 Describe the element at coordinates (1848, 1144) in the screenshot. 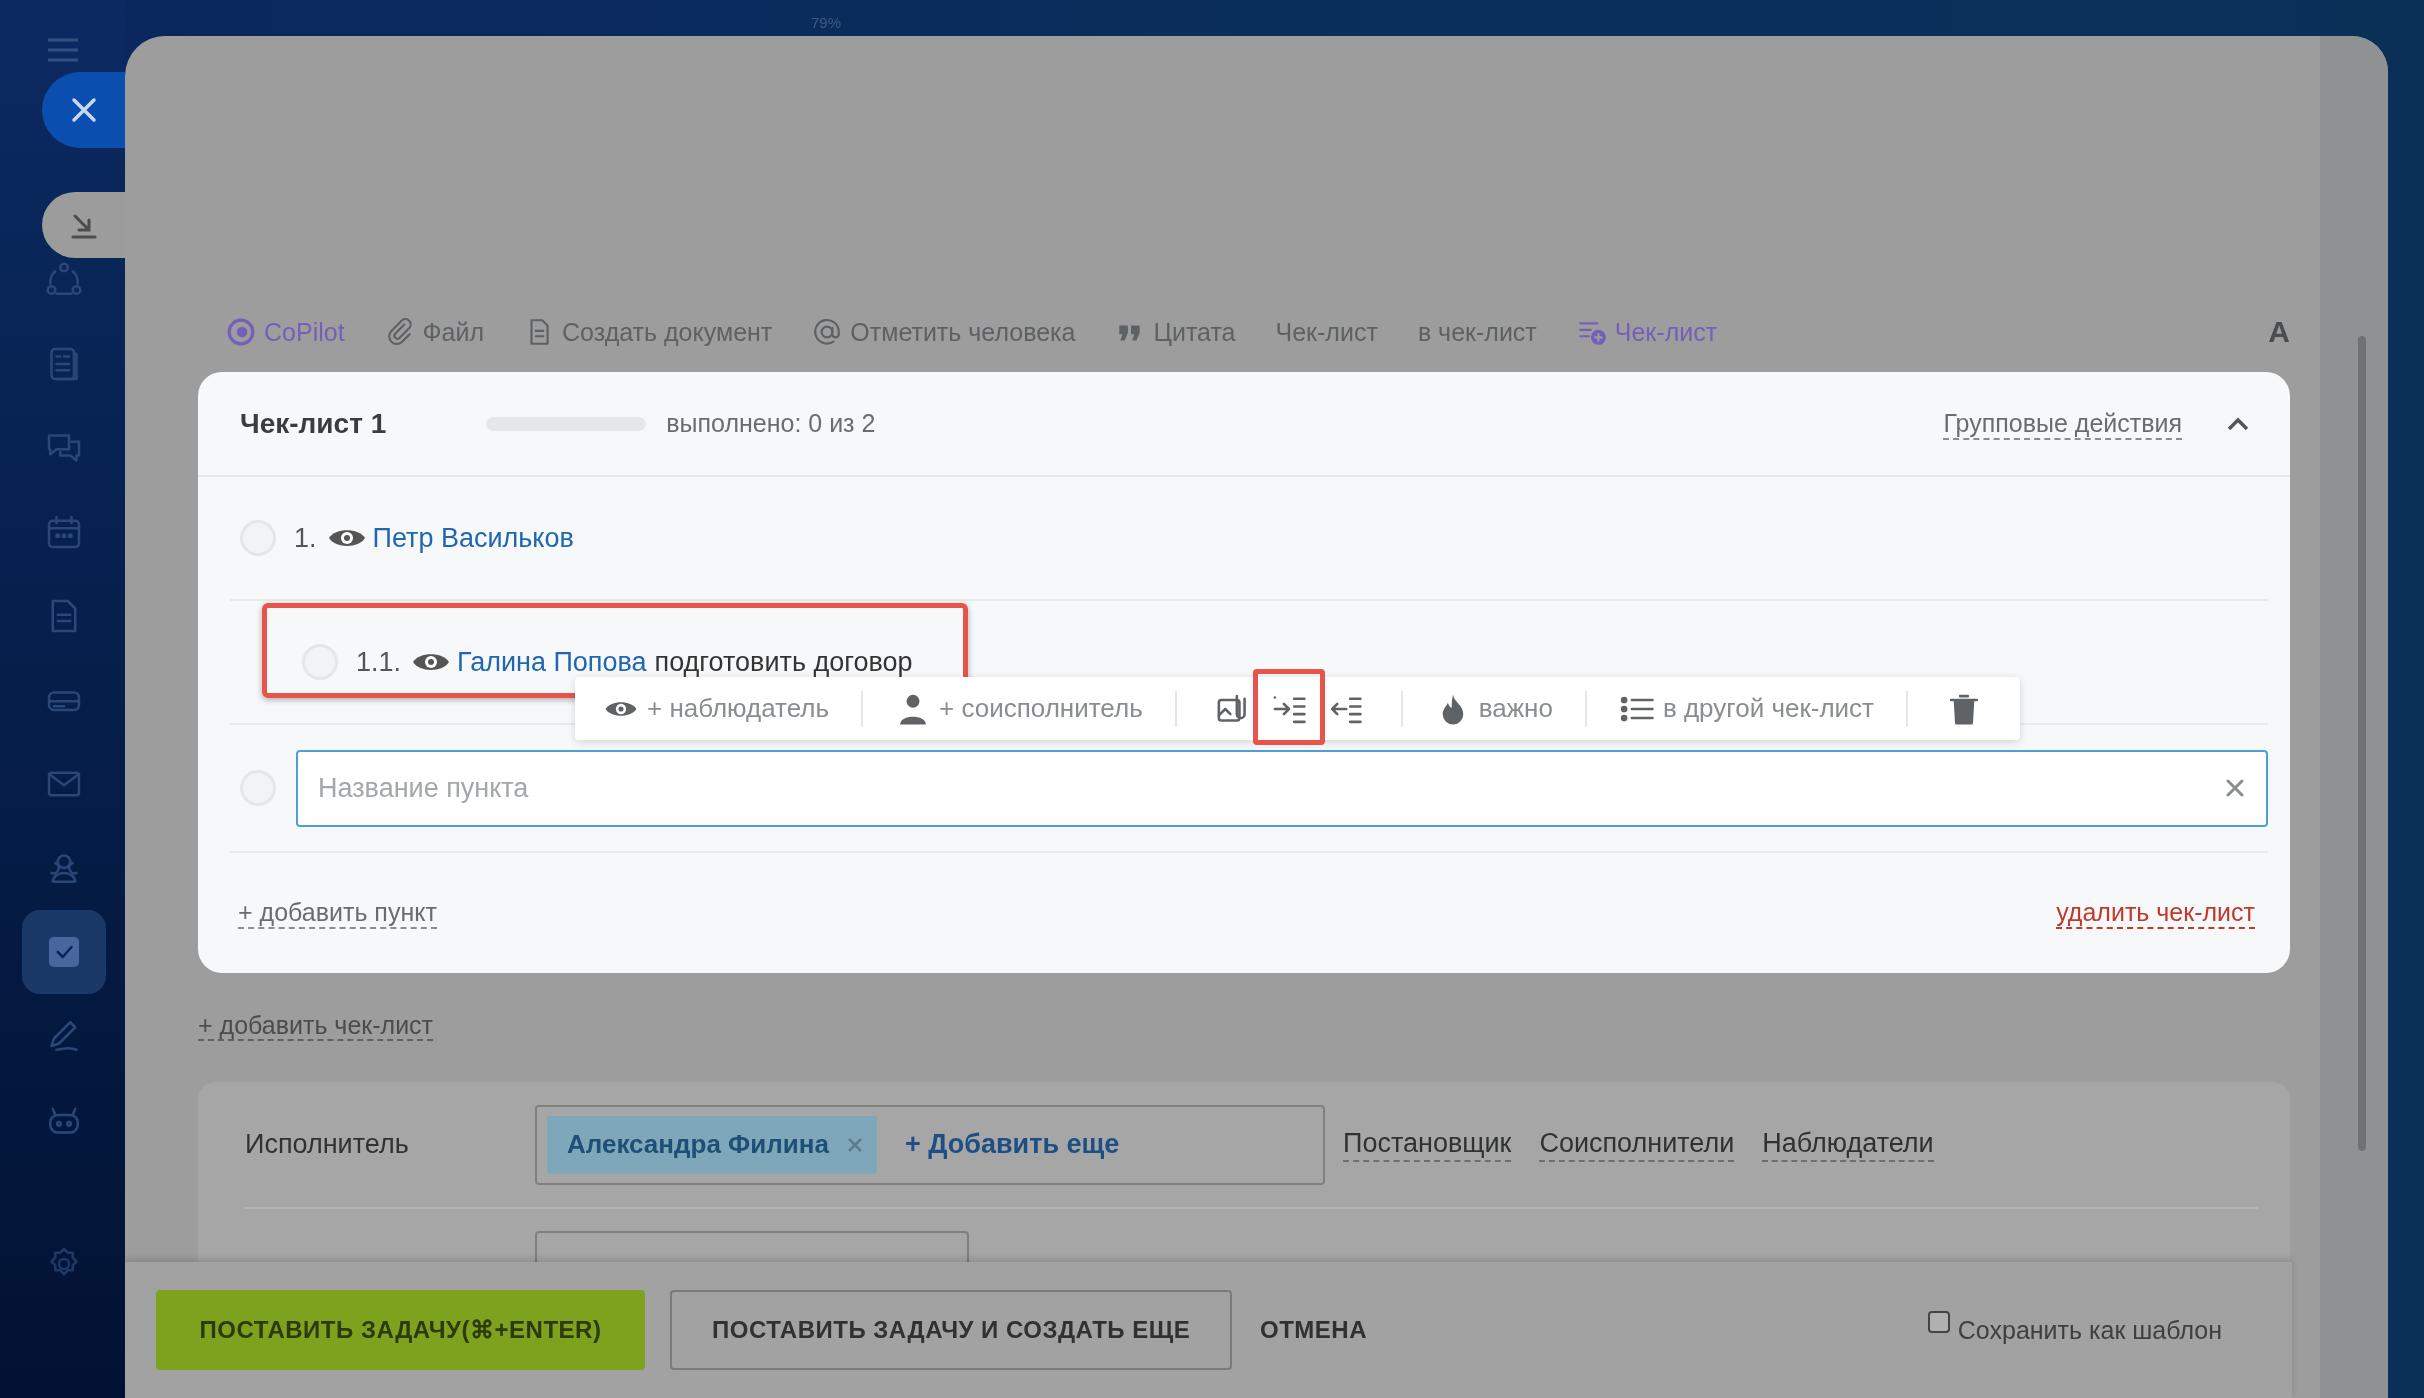

I see `role-link: Наблюдатели` at that location.